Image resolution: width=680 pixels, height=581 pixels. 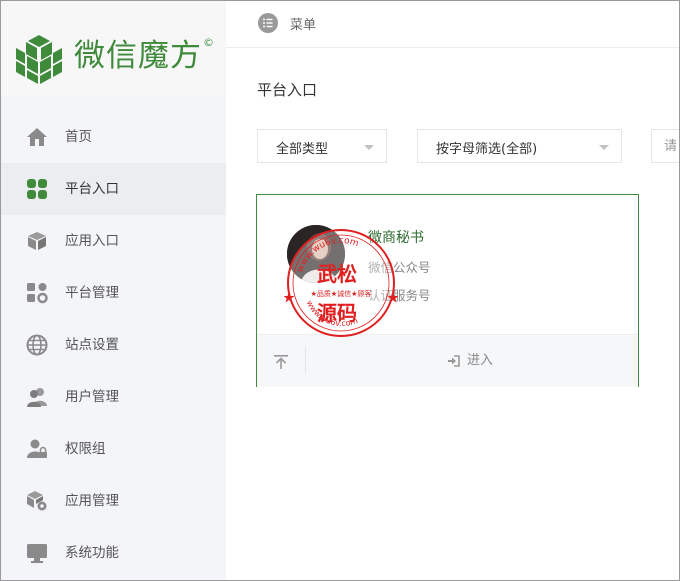 What do you see at coordinates (480, 360) in the screenshot?
I see `enter-label: 进入` at bounding box center [480, 360].